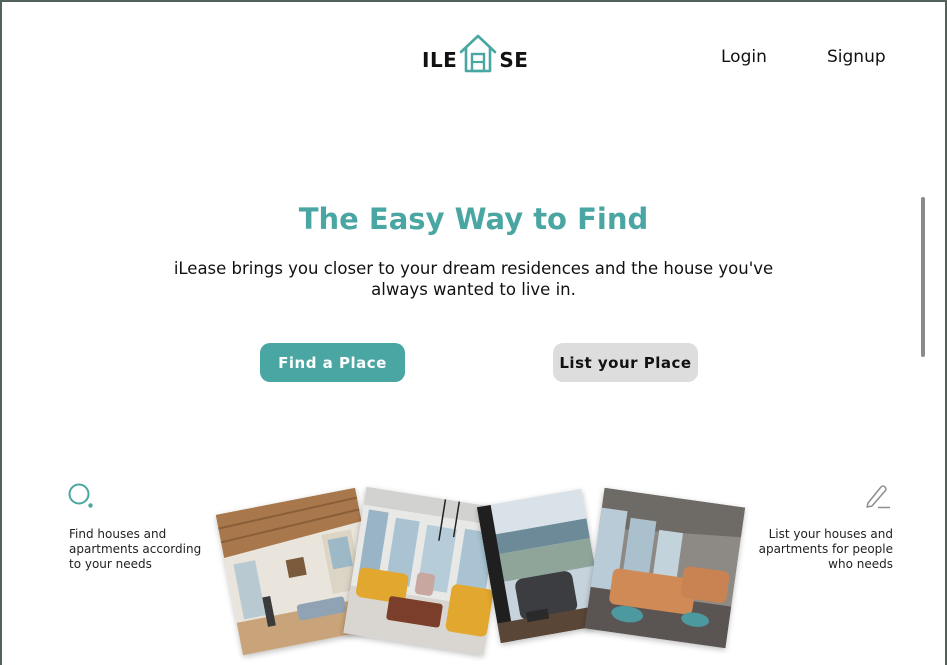  What do you see at coordinates (856, 57) in the screenshot?
I see `signup-link: Signup` at bounding box center [856, 57].